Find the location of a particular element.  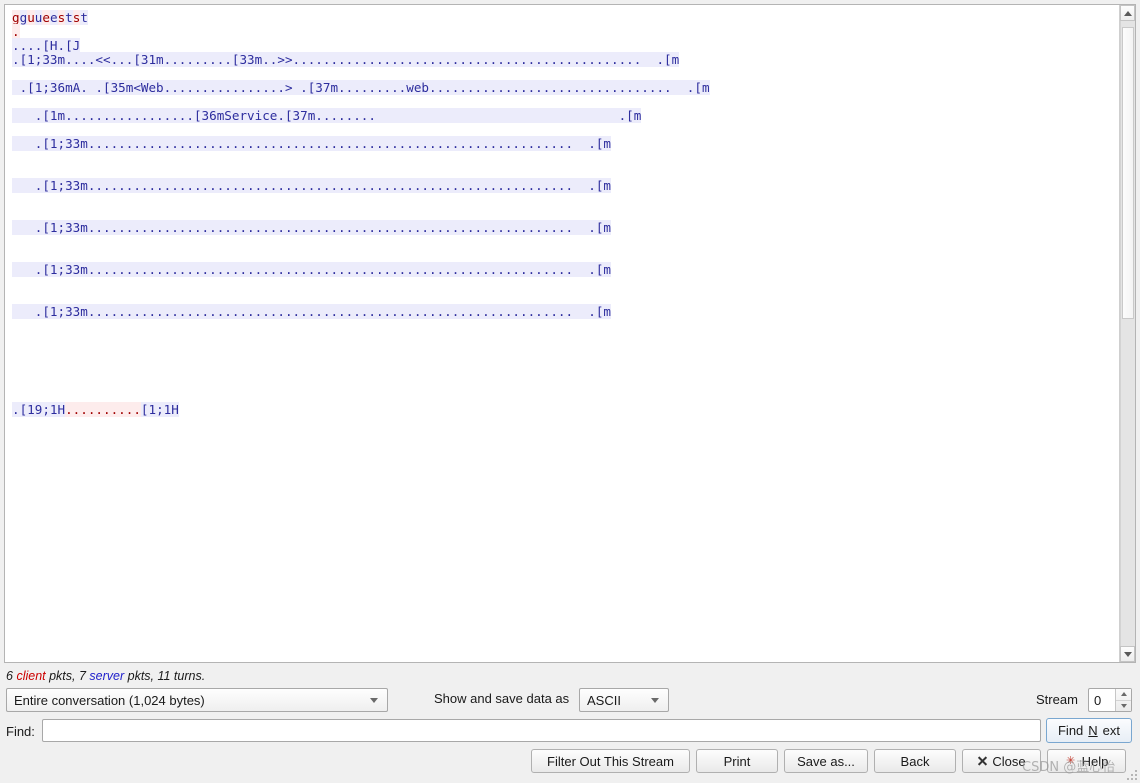

print-button: Print is located at coordinates (737, 761).